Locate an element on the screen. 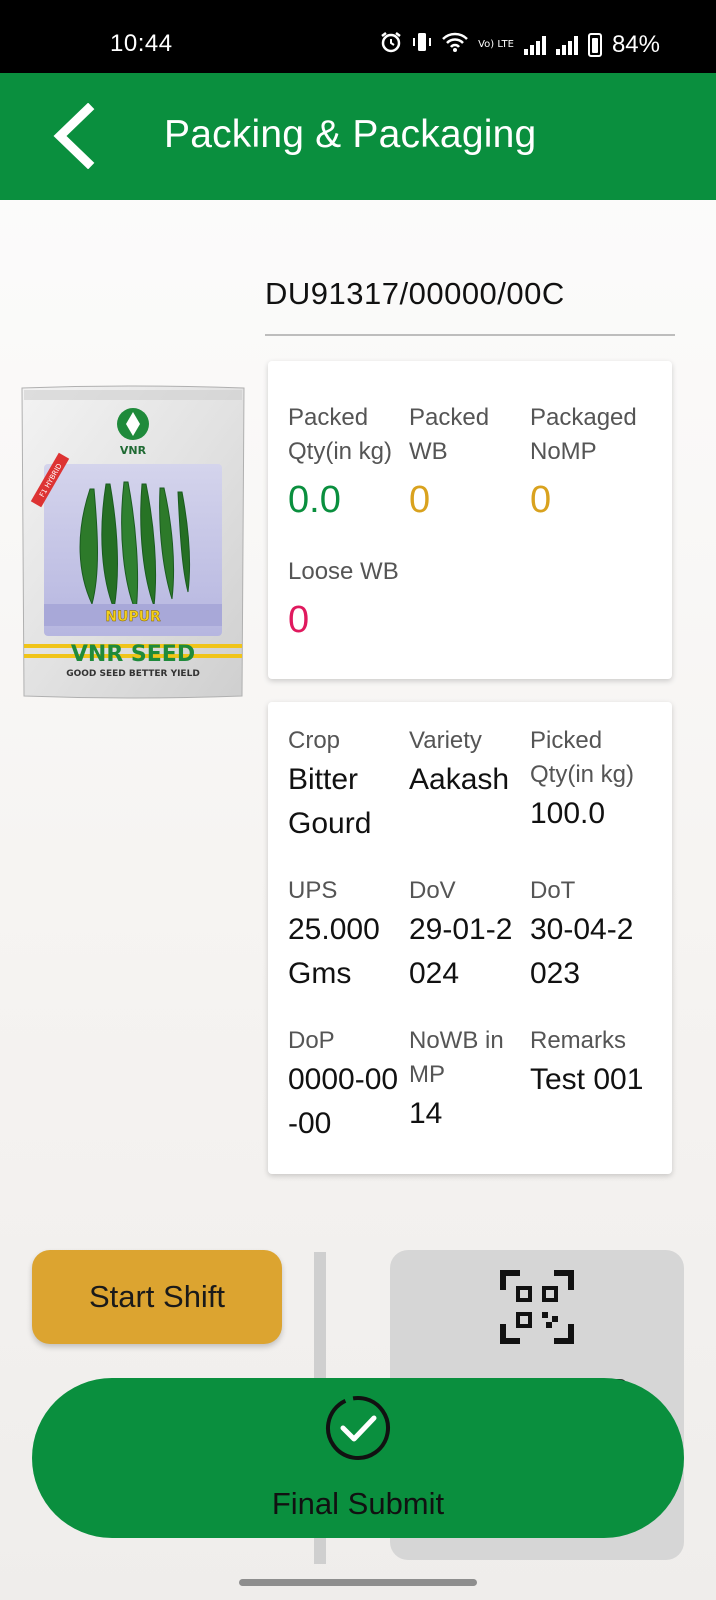 This screenshot has height=1600, width=716. crop-value: Bitter Gourd is located at coordinates (330, 801).